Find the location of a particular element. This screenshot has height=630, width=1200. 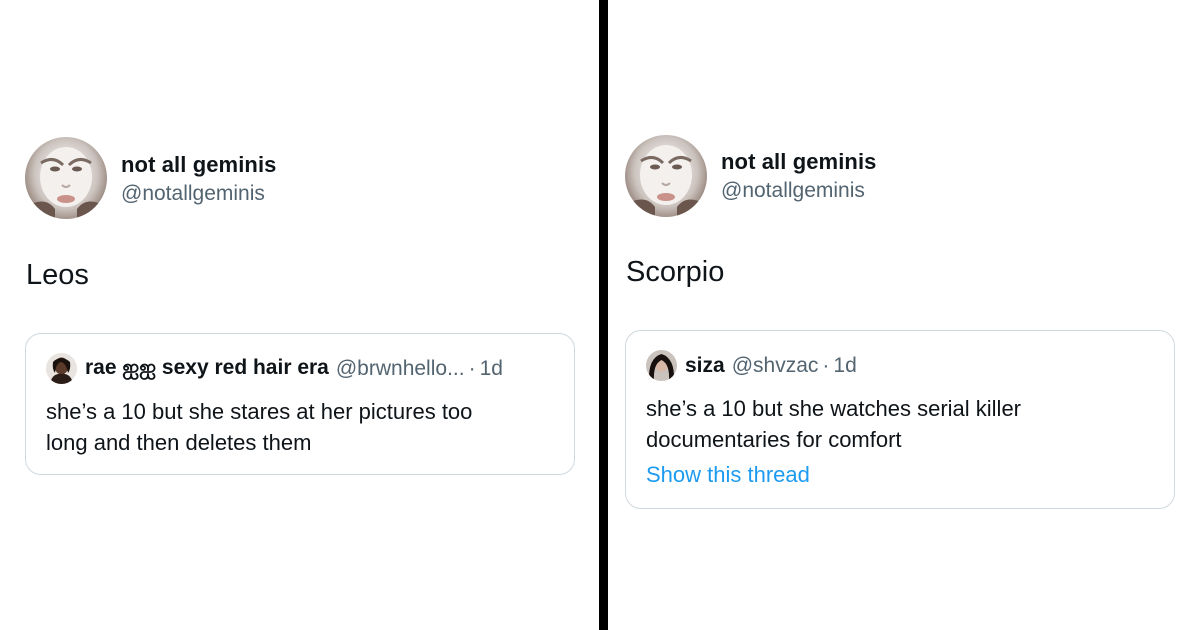

quoted-author-name: siza is located at coordinates (705, 366).